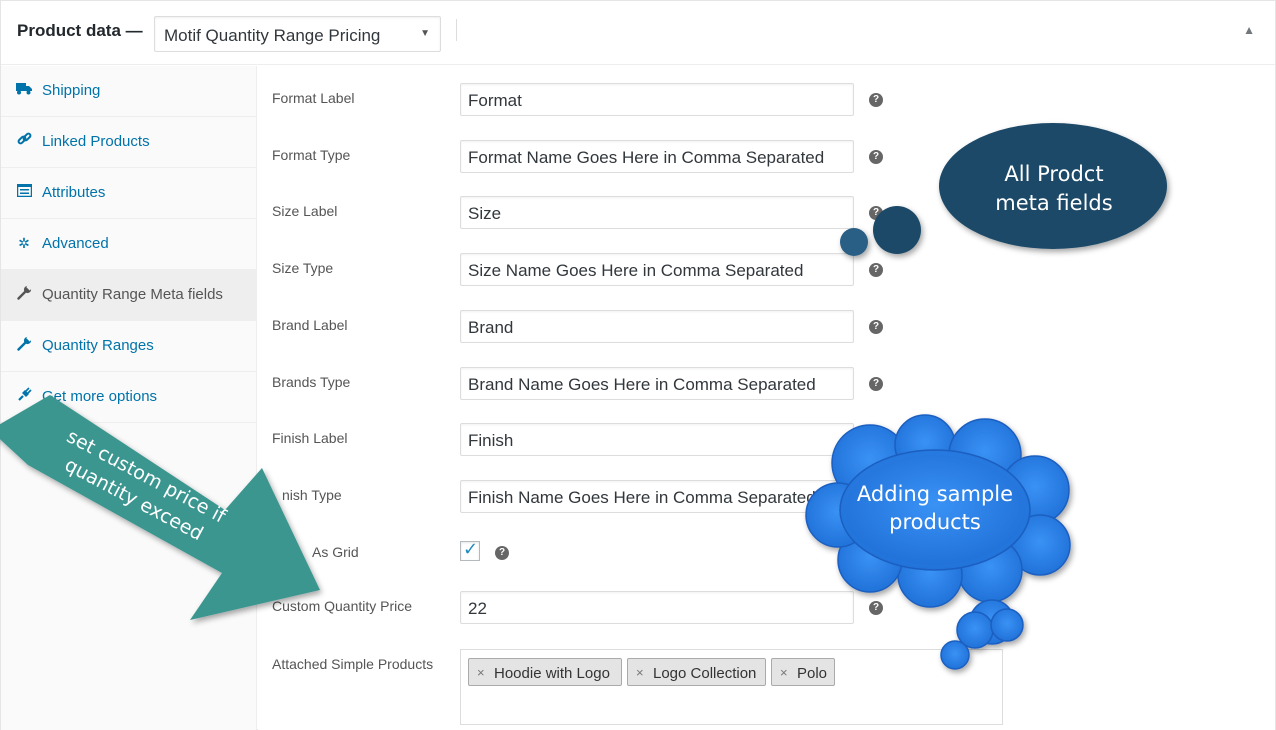  I want to click on header-divider, so click(456, 30).